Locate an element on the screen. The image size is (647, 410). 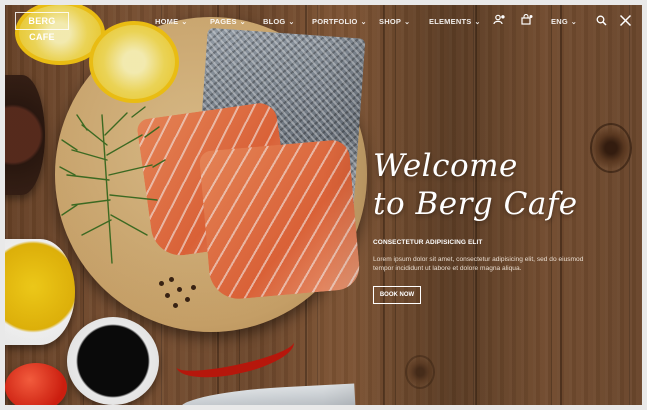
nav-item-shop: SHOP ⌄ is located at coordinates (394, 21).